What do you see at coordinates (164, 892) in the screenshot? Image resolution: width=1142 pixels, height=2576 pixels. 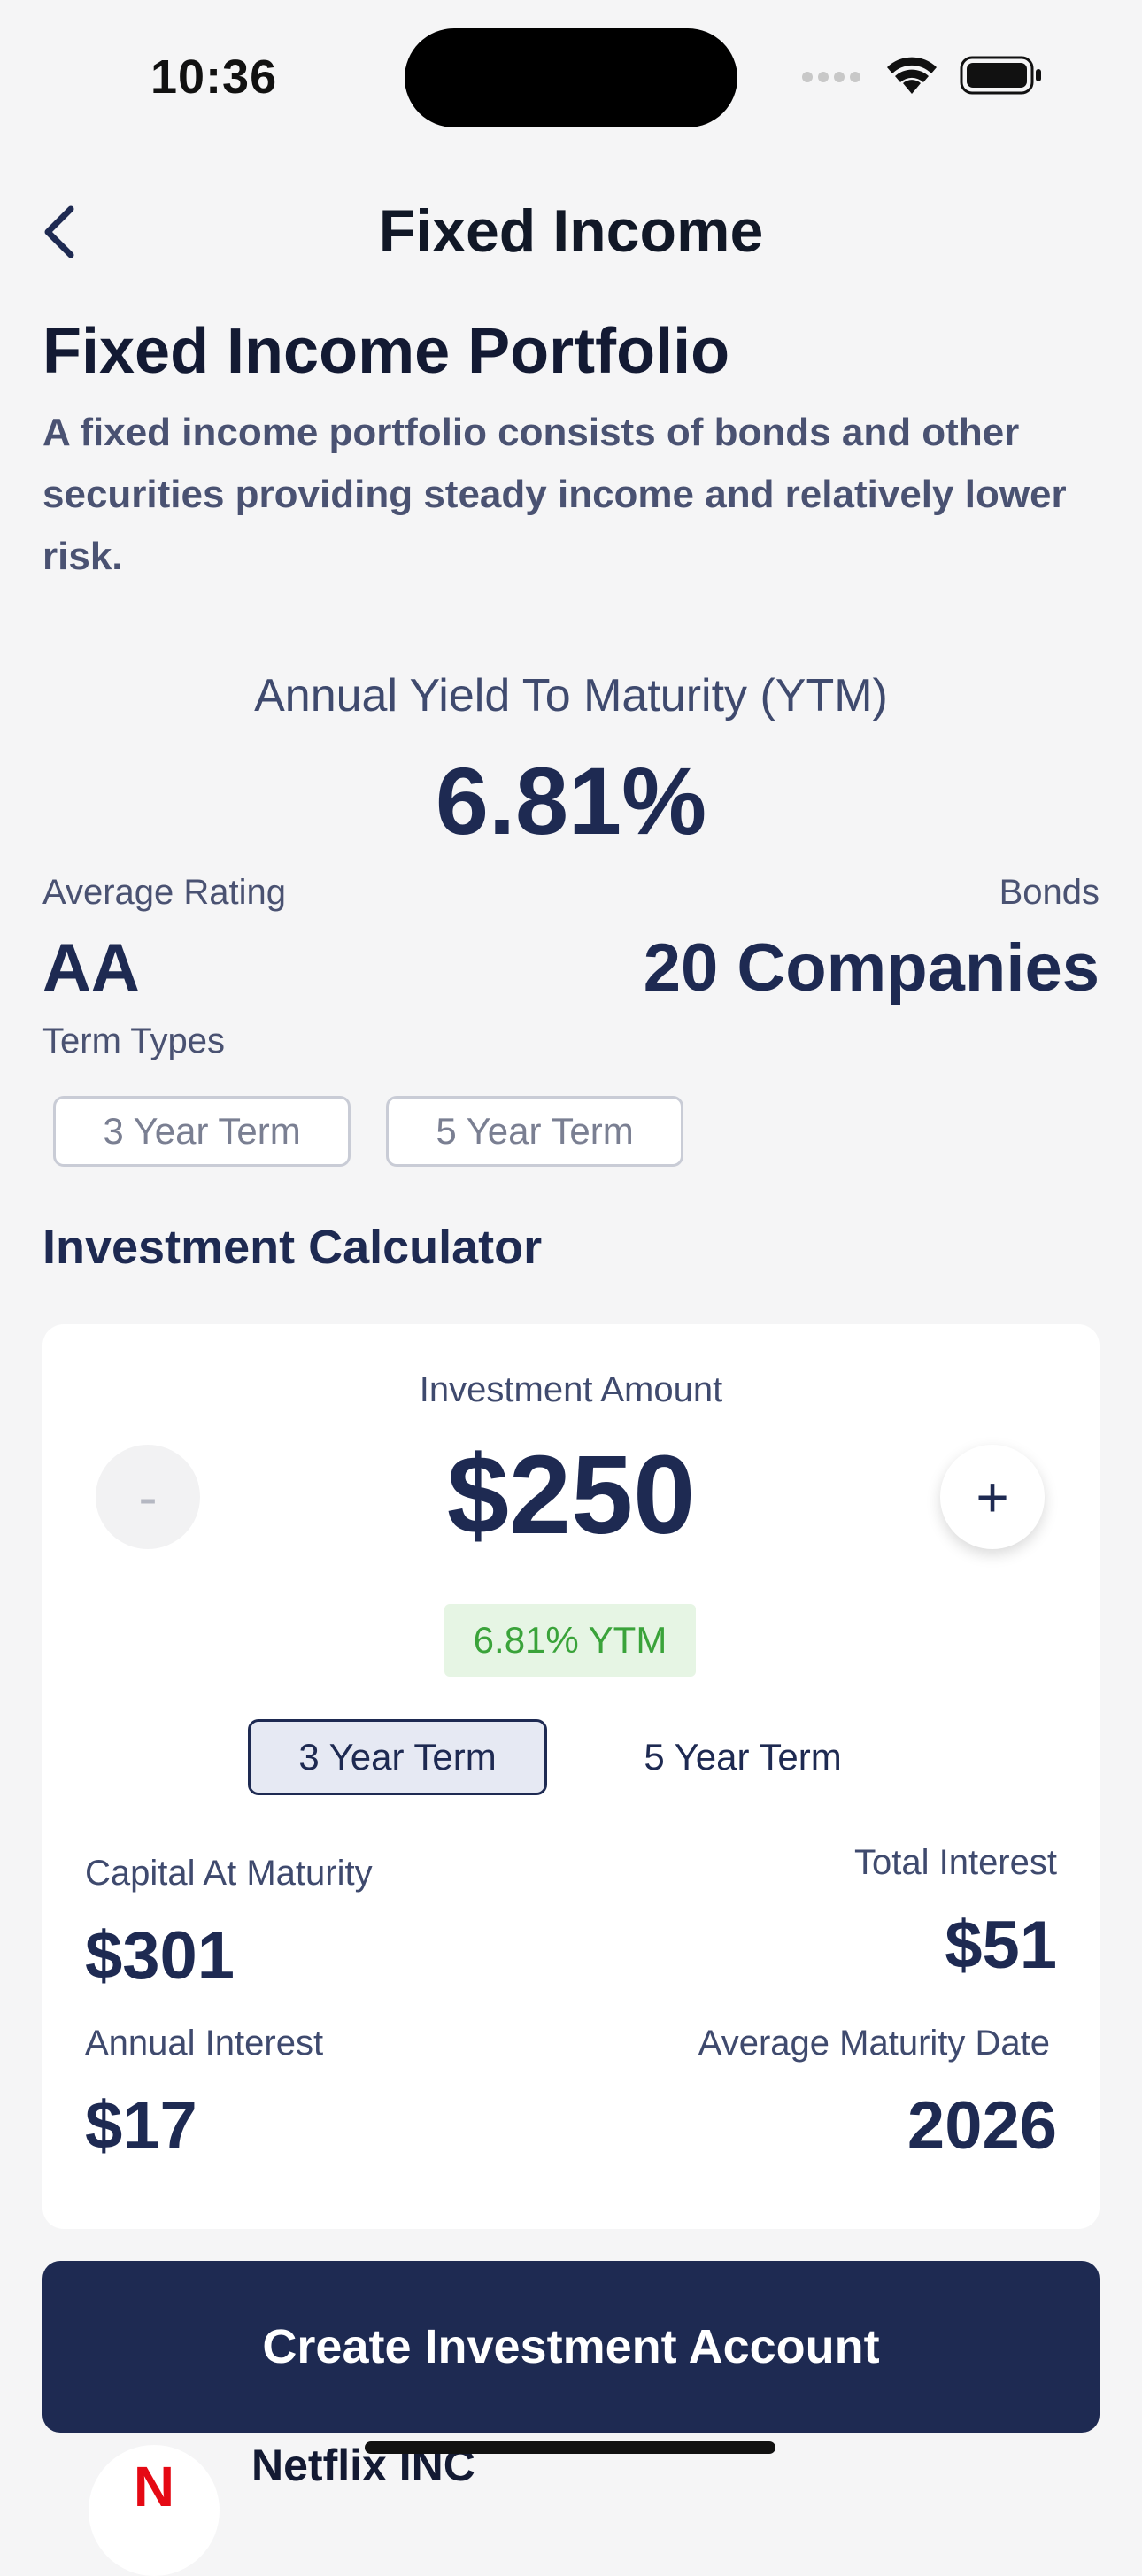 I see `average-rating-label: Average Rating` at bounding box center [164, 892].